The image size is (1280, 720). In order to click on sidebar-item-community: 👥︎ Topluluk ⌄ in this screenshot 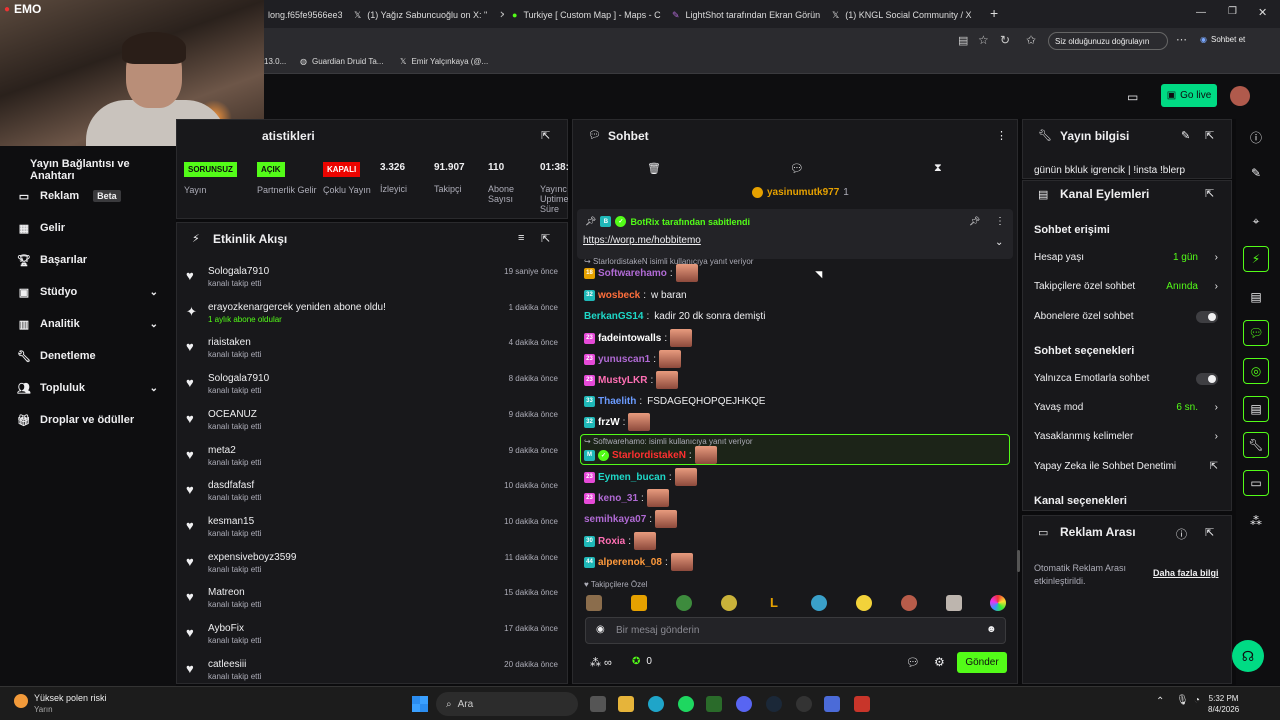, I will do `click(92, 388)`.